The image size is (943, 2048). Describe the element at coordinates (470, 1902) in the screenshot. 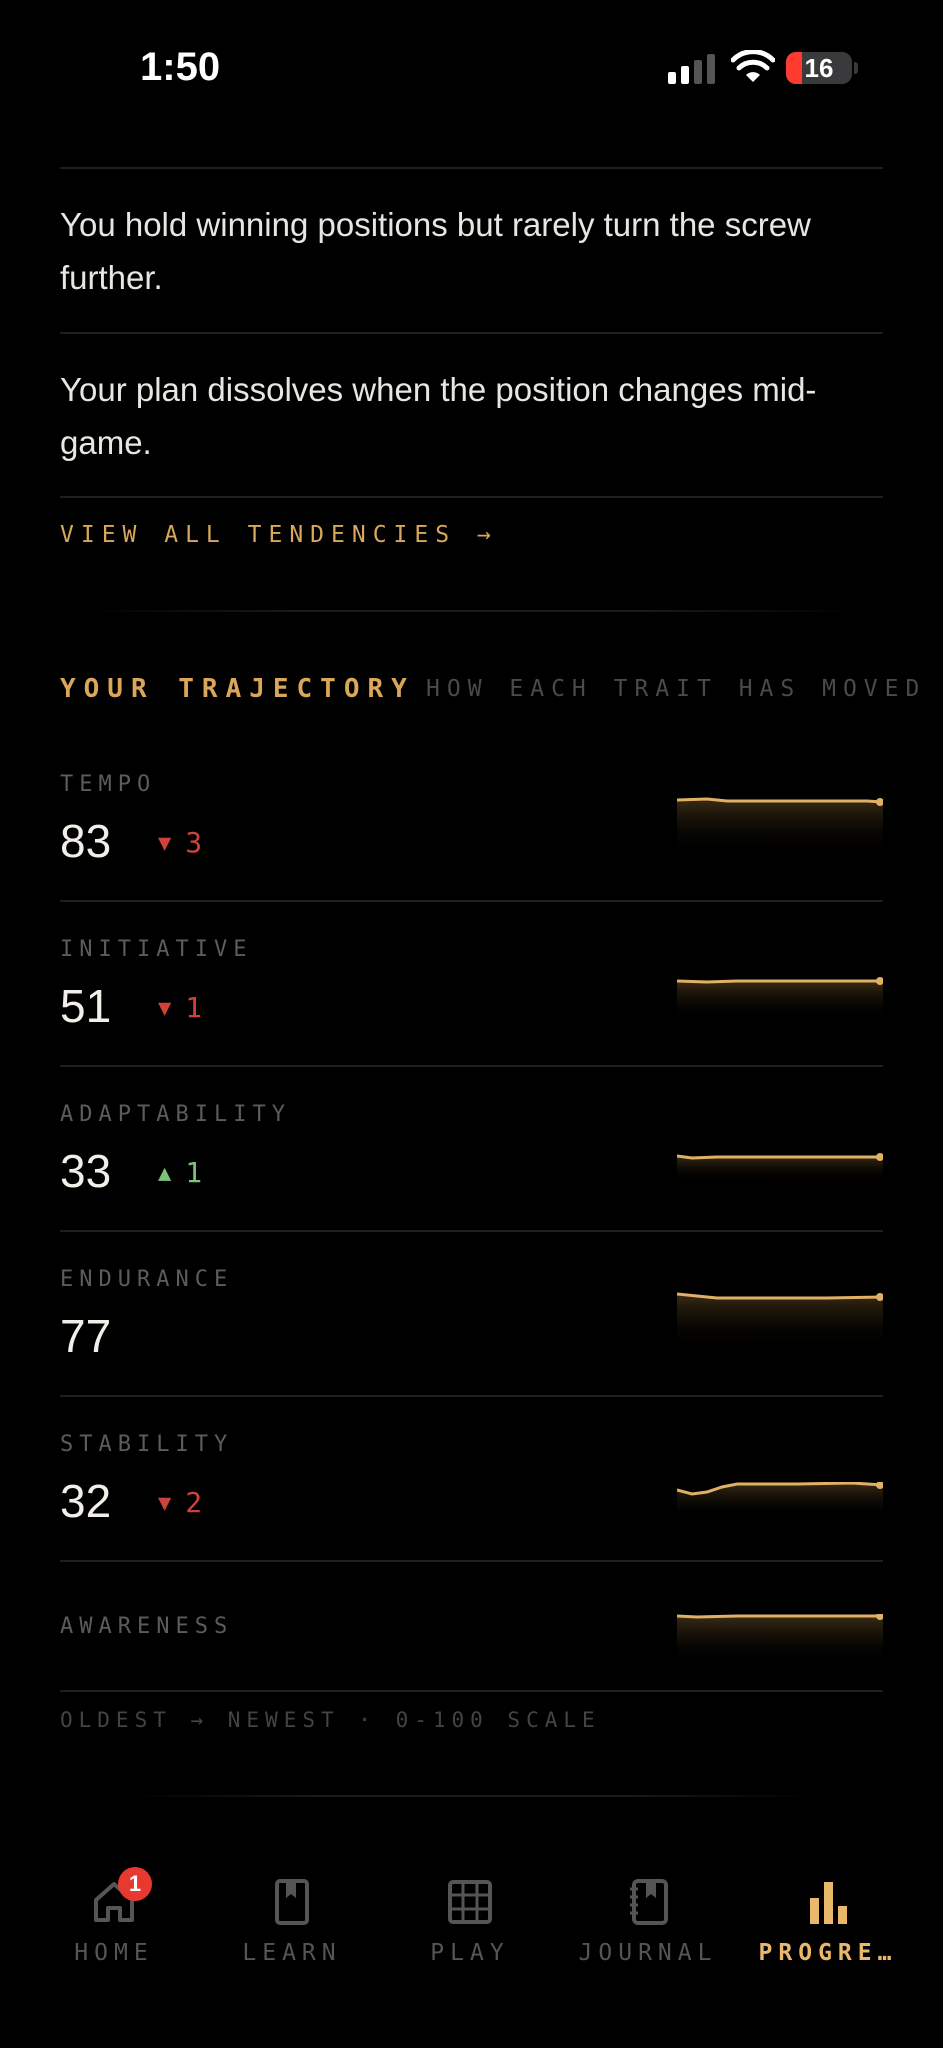

I see `board-icon` at that location.